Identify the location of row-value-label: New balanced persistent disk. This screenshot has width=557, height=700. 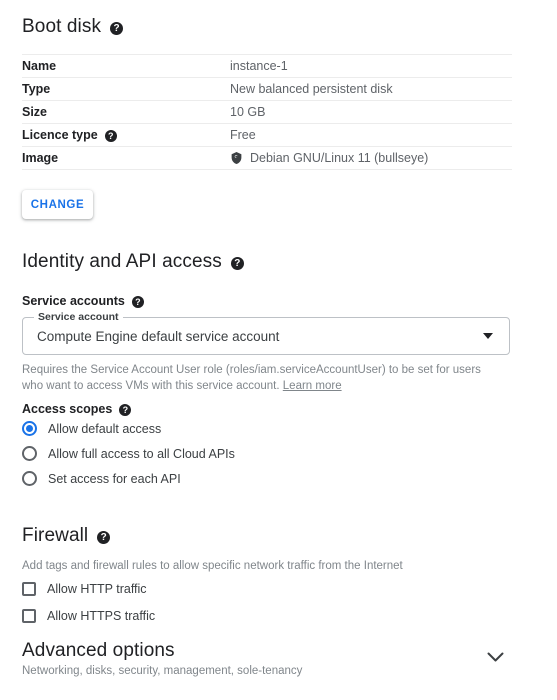
(311, 89).